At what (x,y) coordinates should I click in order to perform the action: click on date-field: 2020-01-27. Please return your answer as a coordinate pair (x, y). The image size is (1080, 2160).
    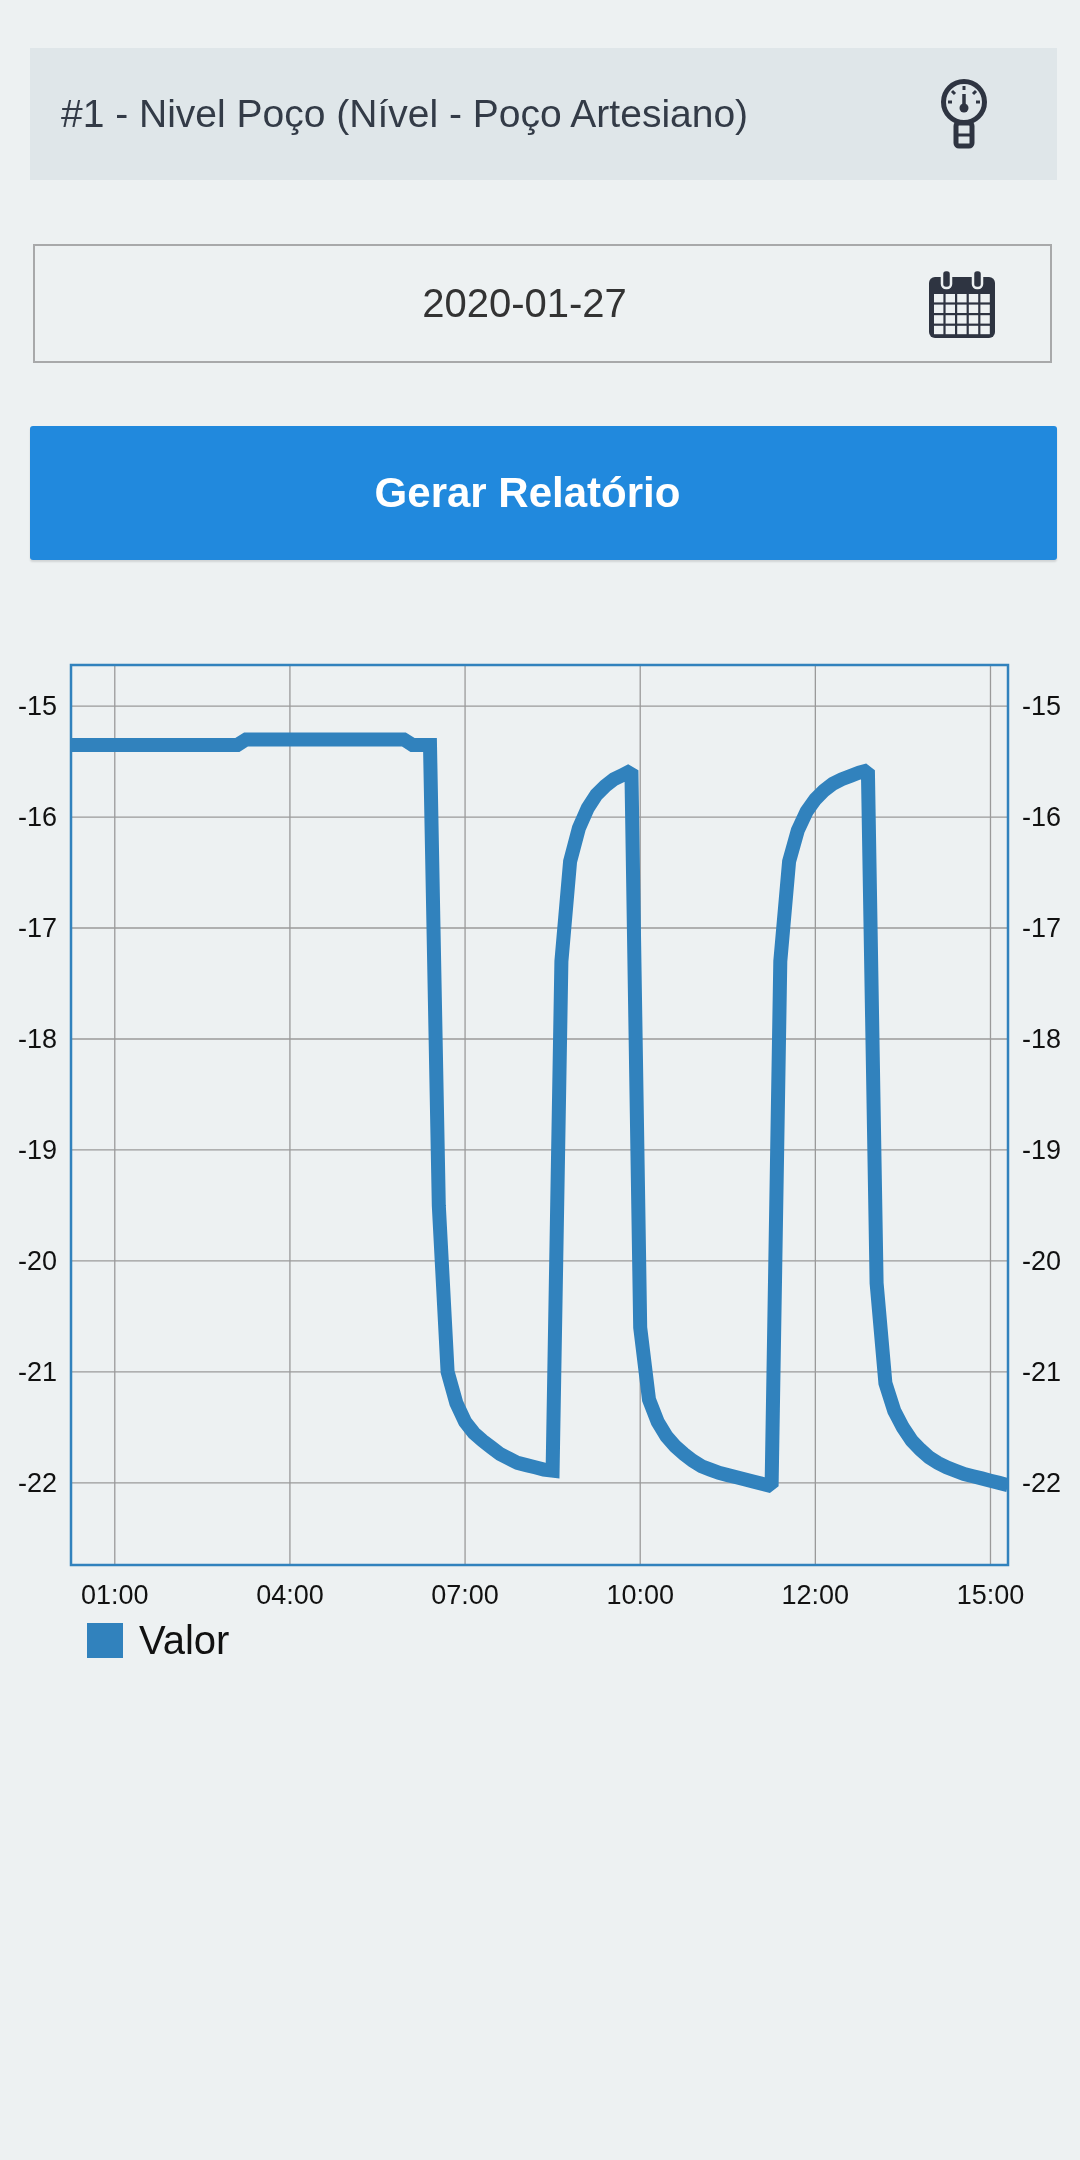
    Looking at the image, I should click on (542, 303).